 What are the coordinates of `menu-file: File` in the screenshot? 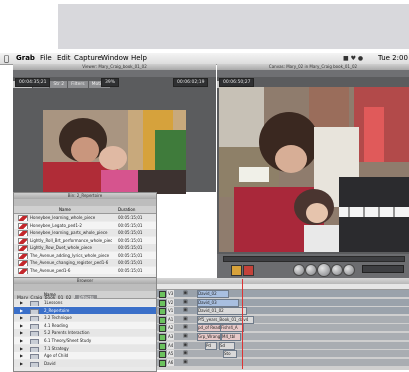 It's located at (46, 58).